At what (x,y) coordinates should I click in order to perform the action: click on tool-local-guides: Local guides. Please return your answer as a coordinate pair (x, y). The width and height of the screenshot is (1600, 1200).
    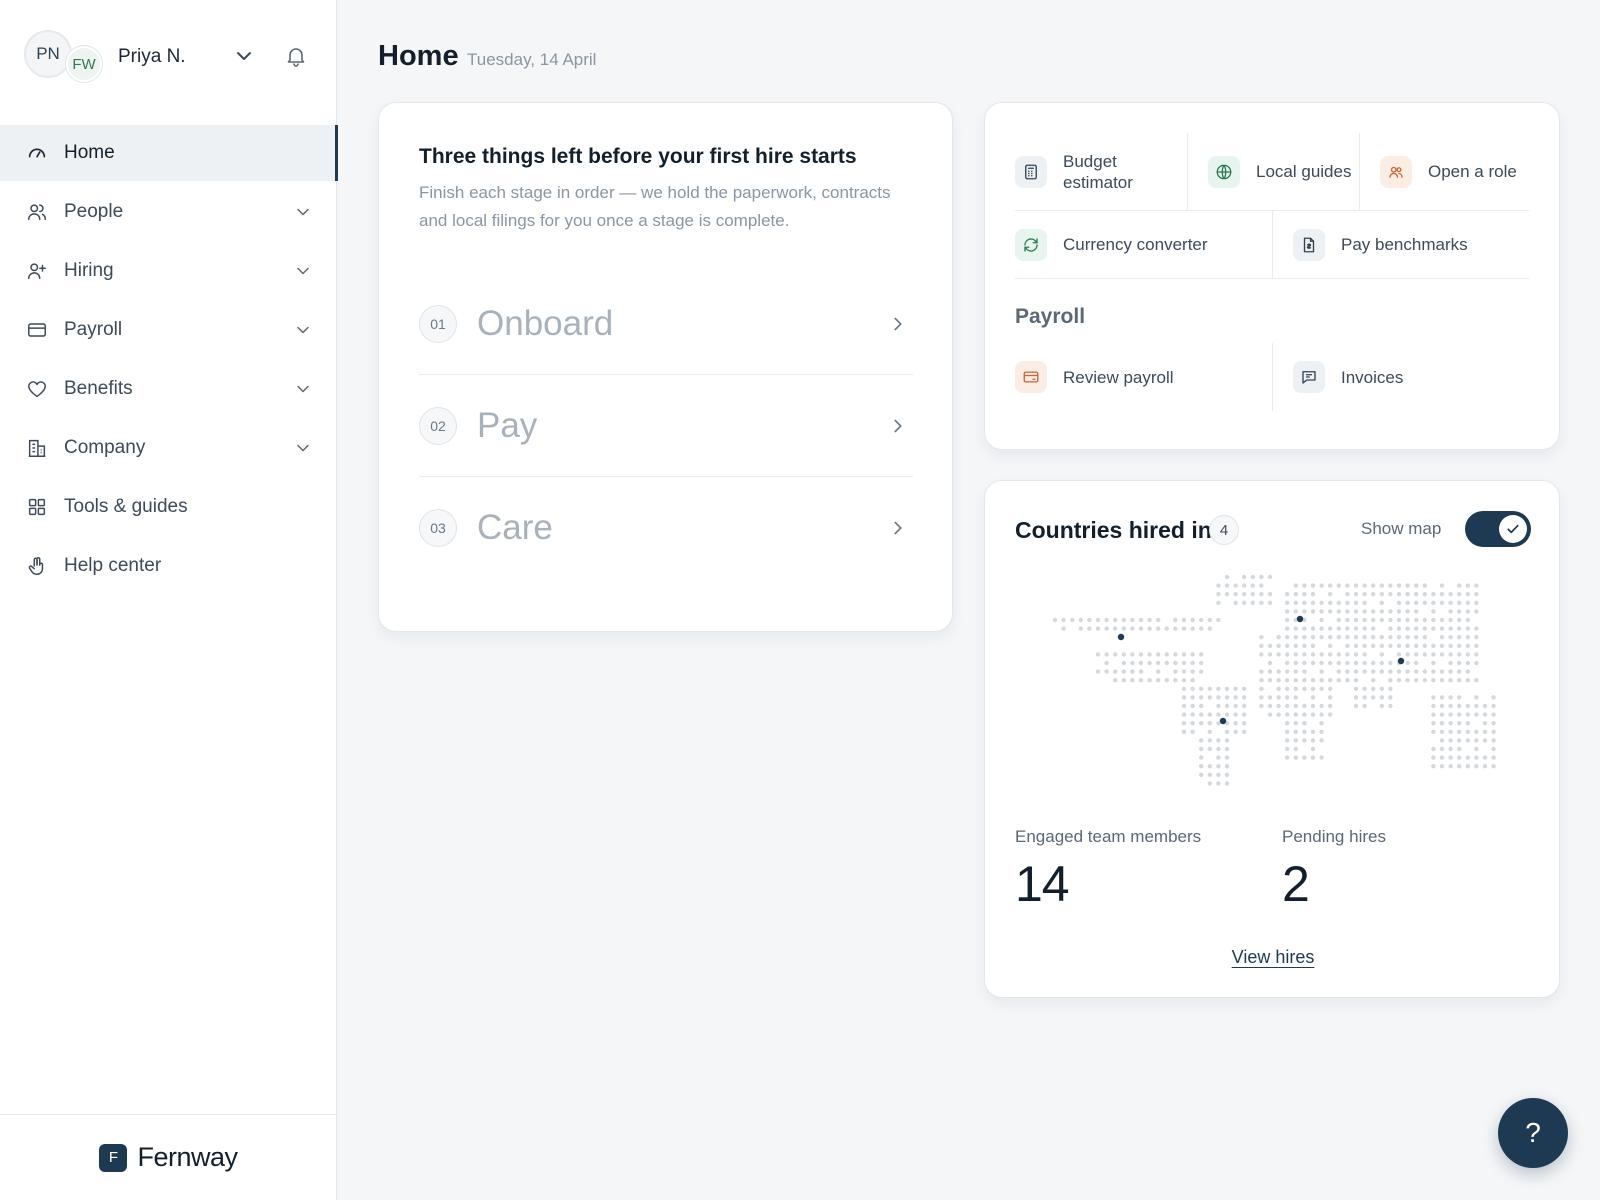
    Looking at the image, I should click on (1273, 171).